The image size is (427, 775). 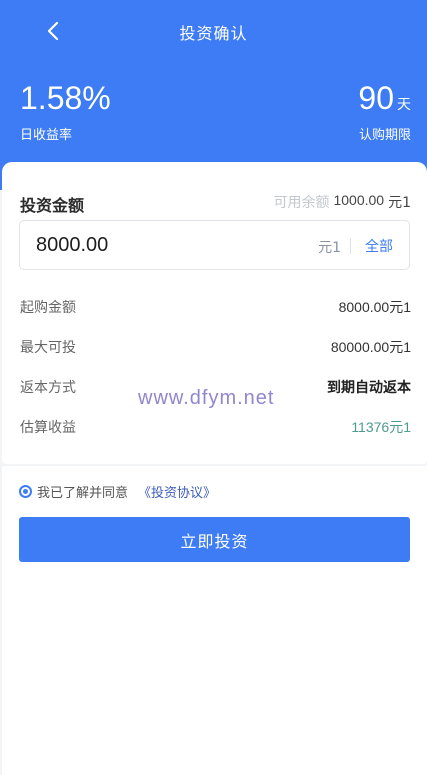 I want to click on daily-rate-value: 1.58%, so click(x=65, y=98).